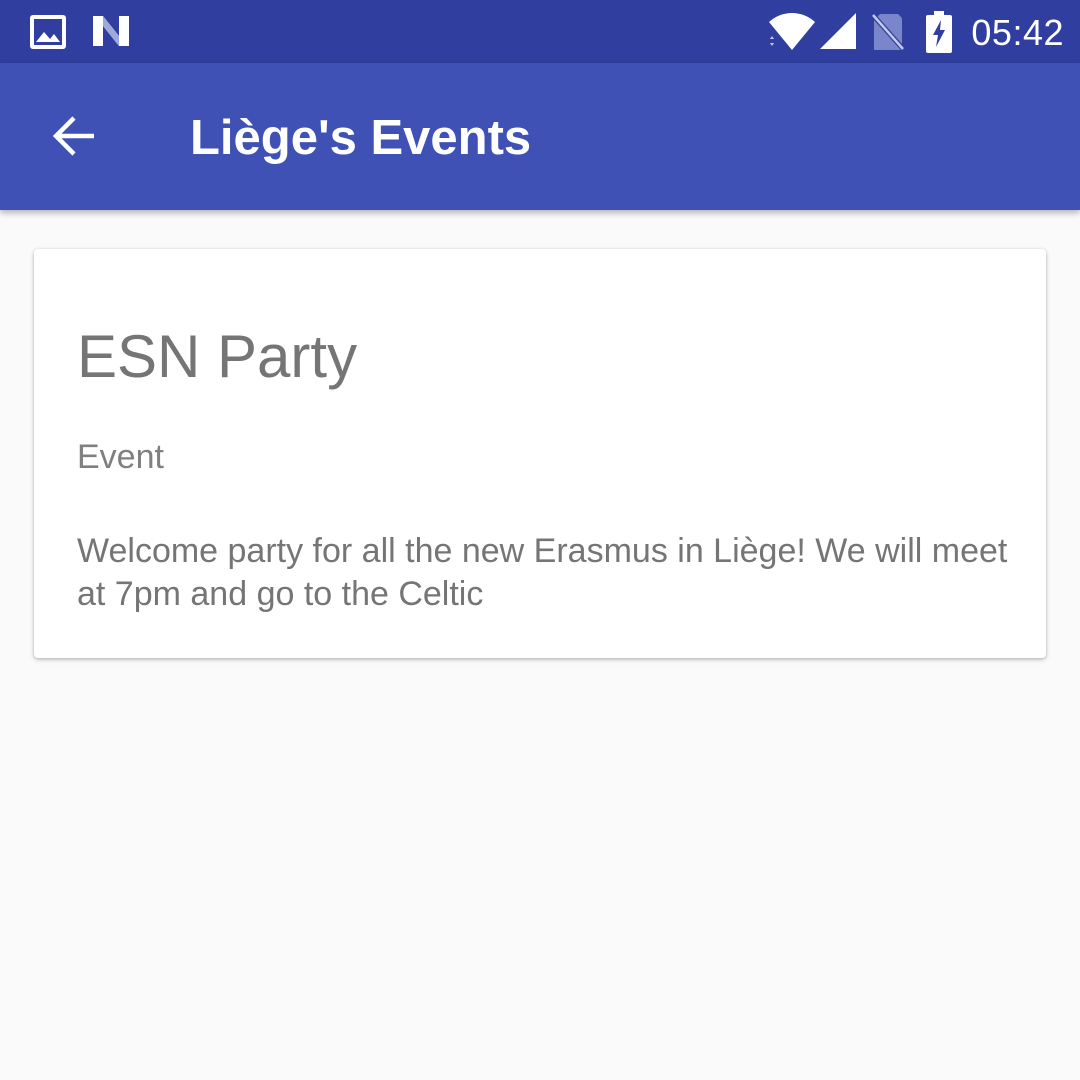 The image size is (1080, 1080). What do you see at coordinates (792, 31) in the screenshot?
I see `wifi-icon` at bounding box center [792, 31].